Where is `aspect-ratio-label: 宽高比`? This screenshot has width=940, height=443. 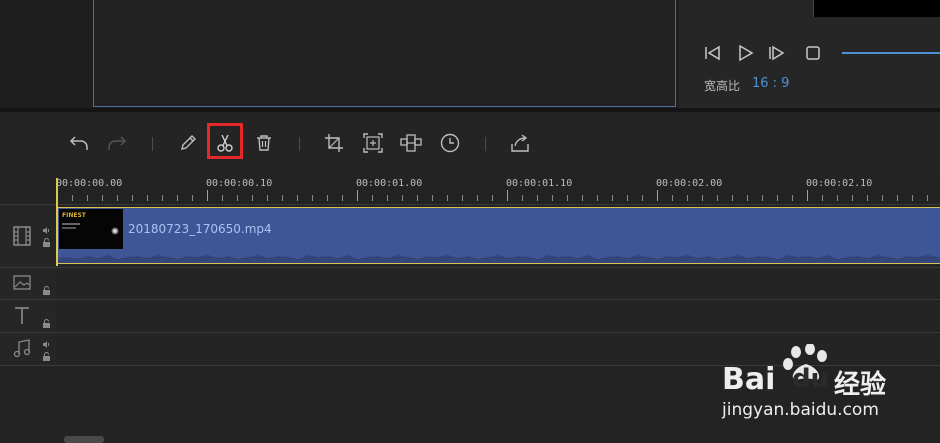 aspect-ratio-label: 宽高比 is located at coordinates (722, 86).